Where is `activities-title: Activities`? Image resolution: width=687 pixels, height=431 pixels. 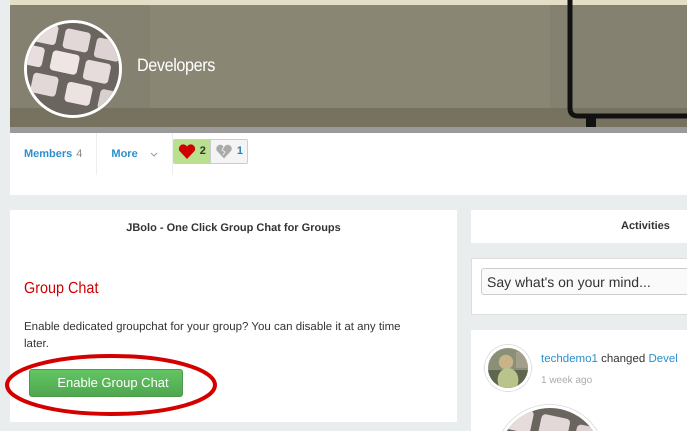 activities-title: Activities is located at coordinates (645, 226).